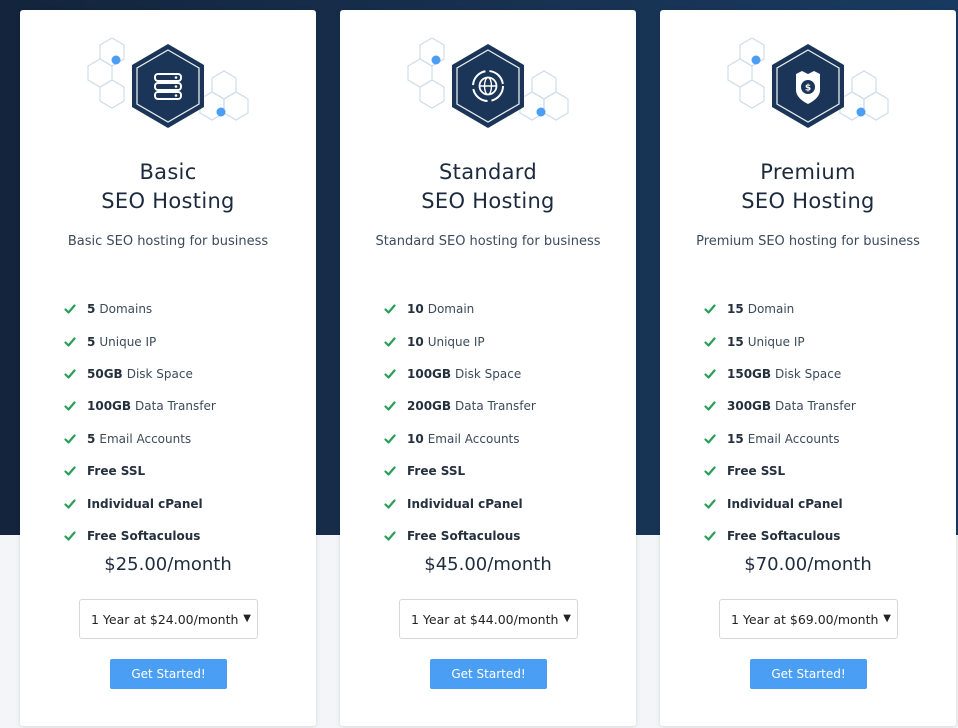  What do you see at coordinates (780, 439) in the screenshot?
I see `feature-item: 15 Email Accounts` at bounding box center [780, 439].